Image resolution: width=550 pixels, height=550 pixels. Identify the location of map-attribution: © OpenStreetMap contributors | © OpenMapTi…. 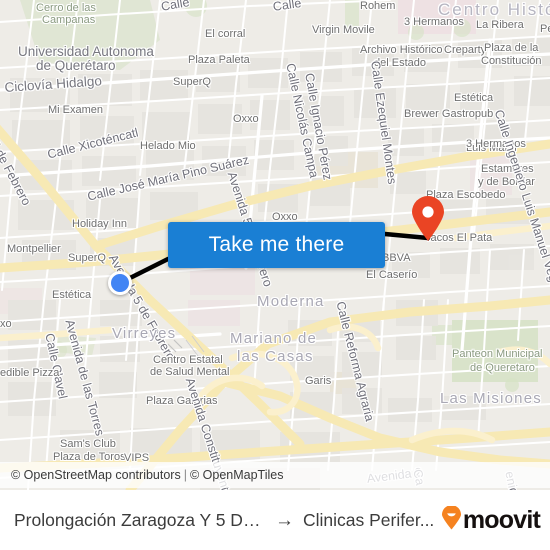
(275, 475).